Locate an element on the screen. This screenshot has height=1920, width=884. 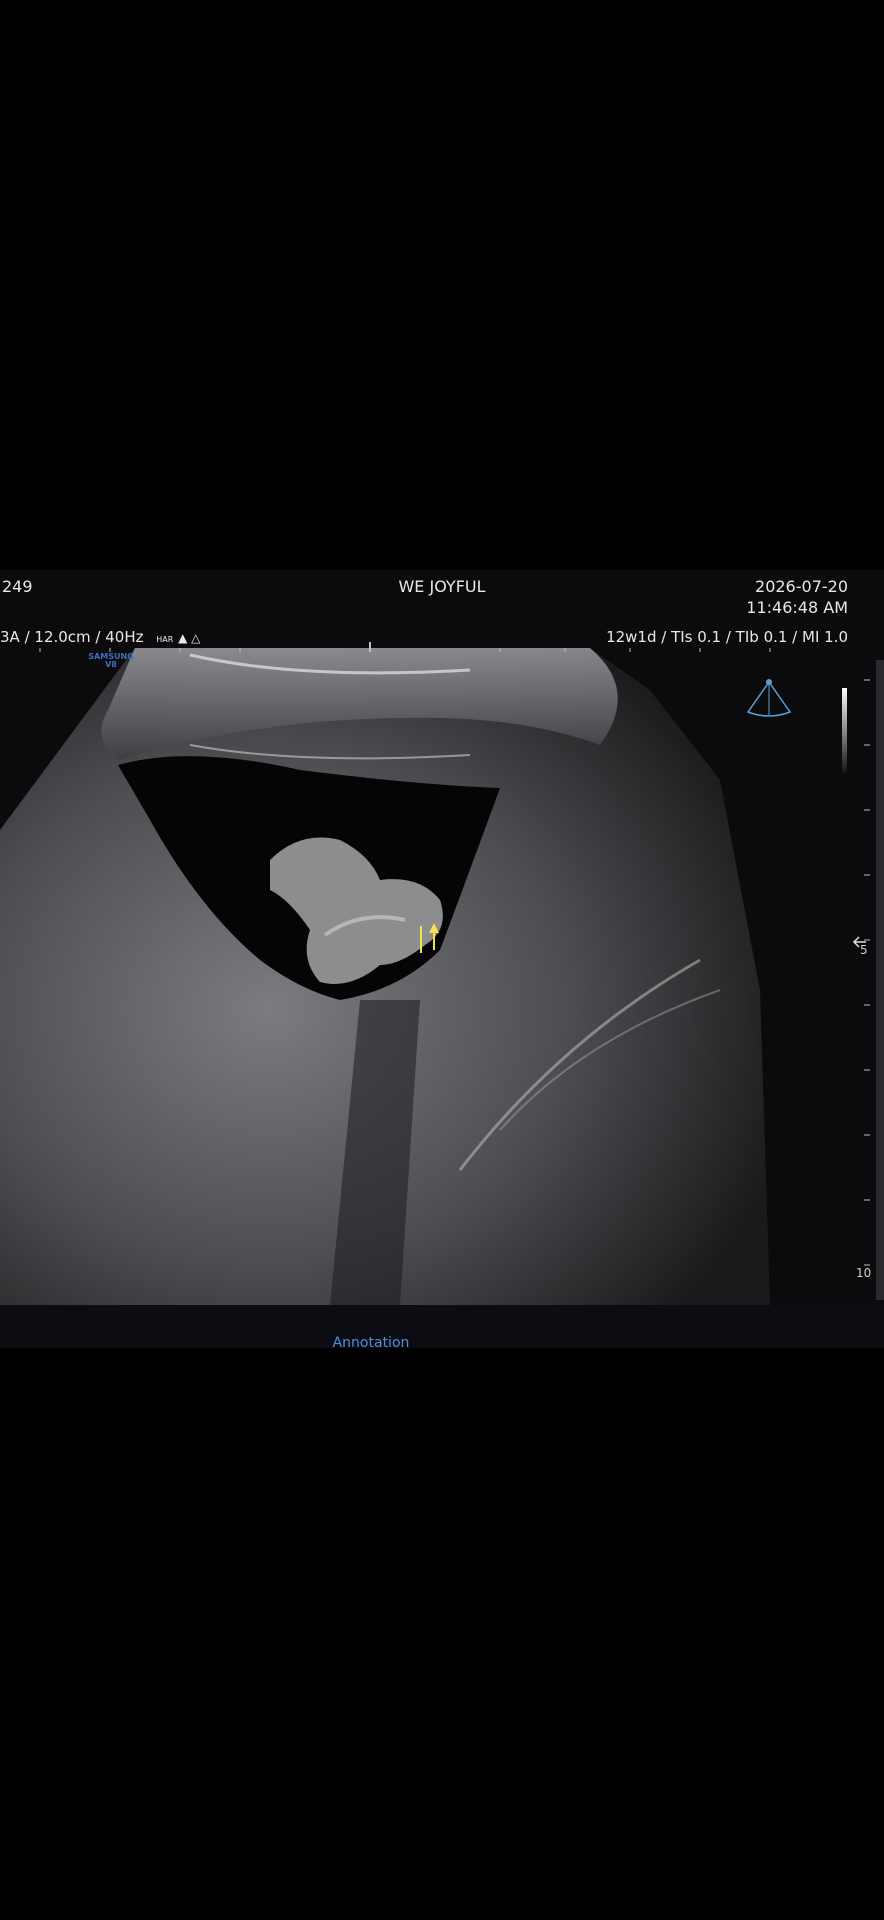
probe-orientation-icon is located at coordinates (769, 698).